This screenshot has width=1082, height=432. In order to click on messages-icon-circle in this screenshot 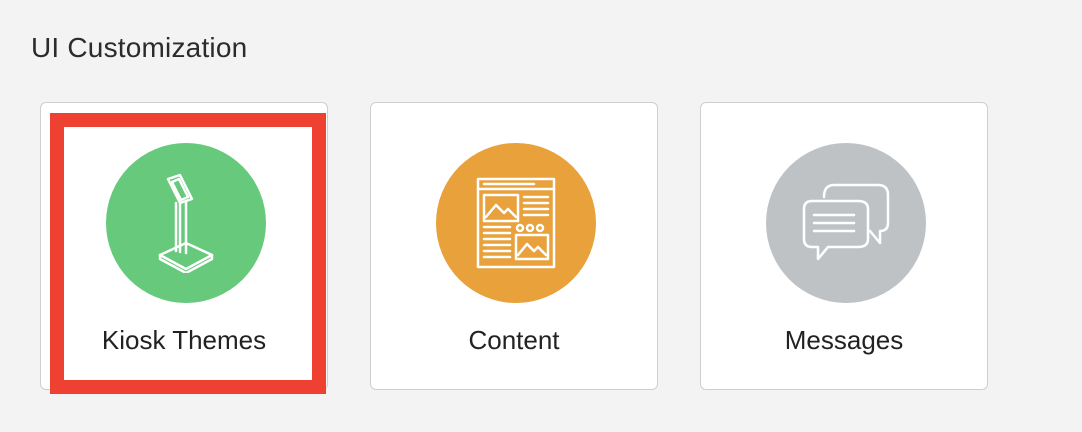, I will do `click(846, 223)`.